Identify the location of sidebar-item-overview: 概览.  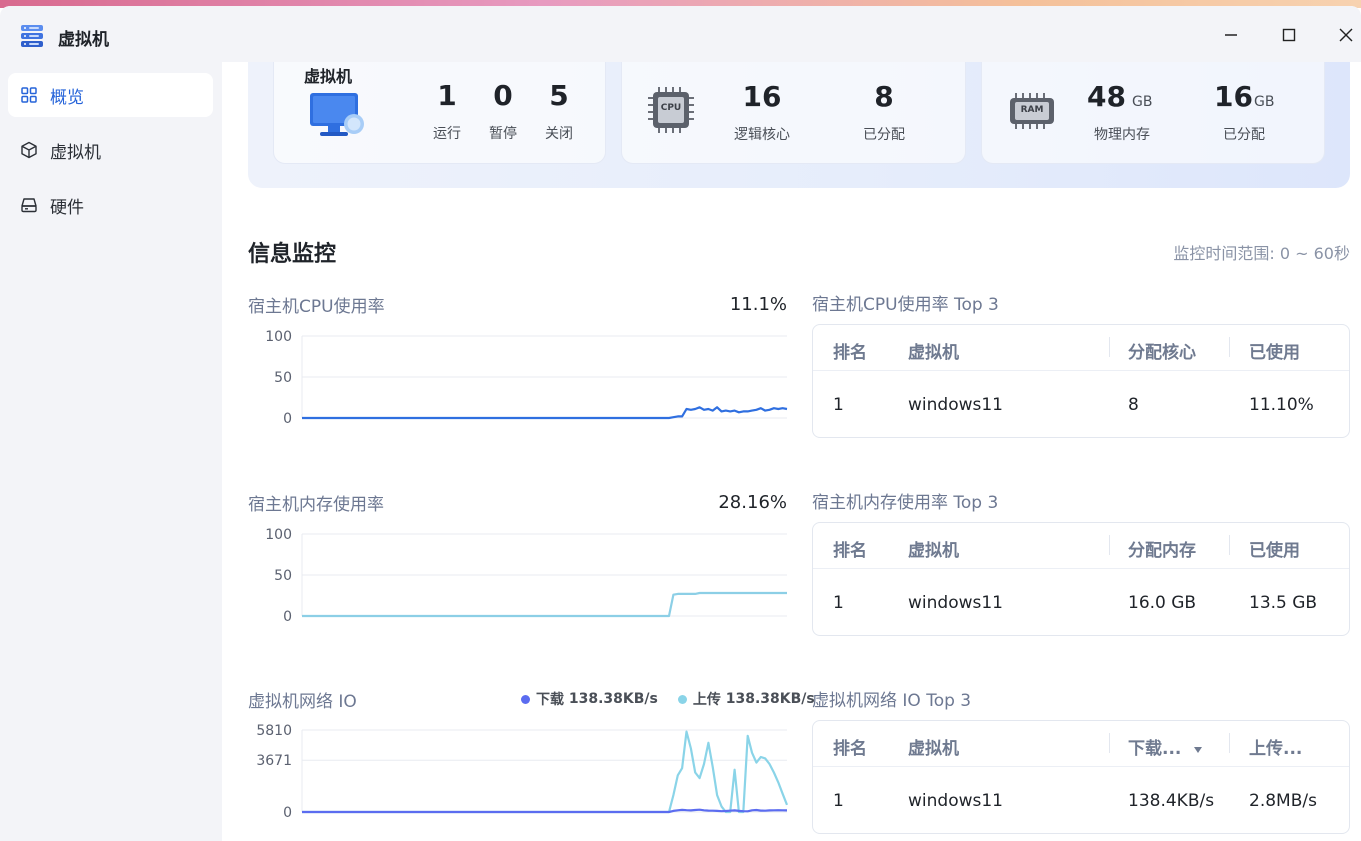
(110, 95).